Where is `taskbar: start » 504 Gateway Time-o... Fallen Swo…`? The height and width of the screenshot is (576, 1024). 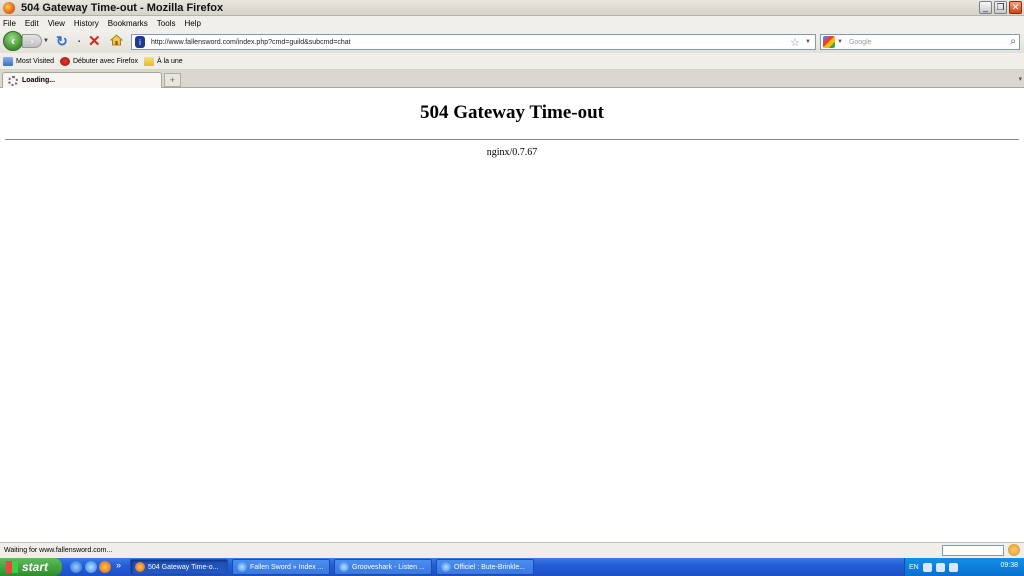 taskbar: start » 504 Gateway Time-o... Fallen Swo… is located at coordinates (512, 567).